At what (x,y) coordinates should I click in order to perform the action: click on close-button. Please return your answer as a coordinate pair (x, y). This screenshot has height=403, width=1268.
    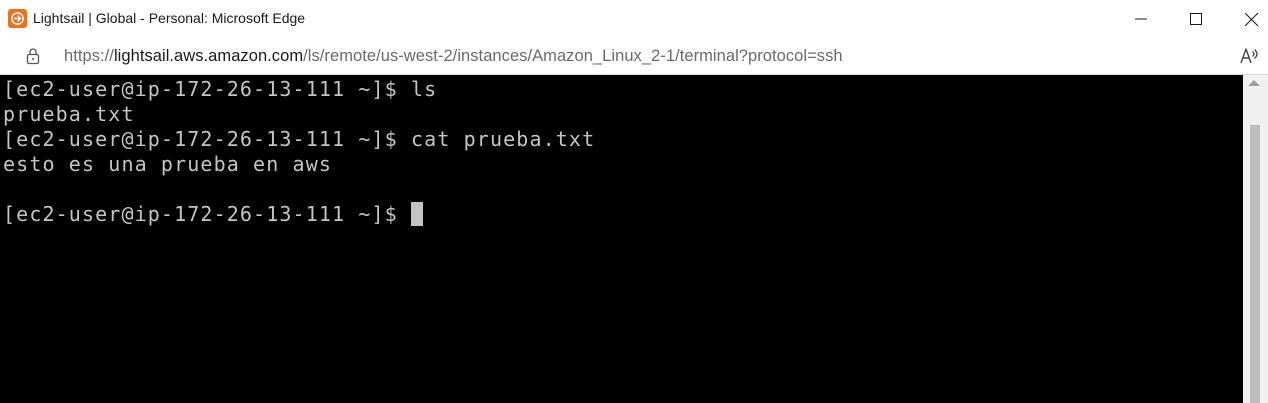
    Looking at the image, I should click on (1248, 19).